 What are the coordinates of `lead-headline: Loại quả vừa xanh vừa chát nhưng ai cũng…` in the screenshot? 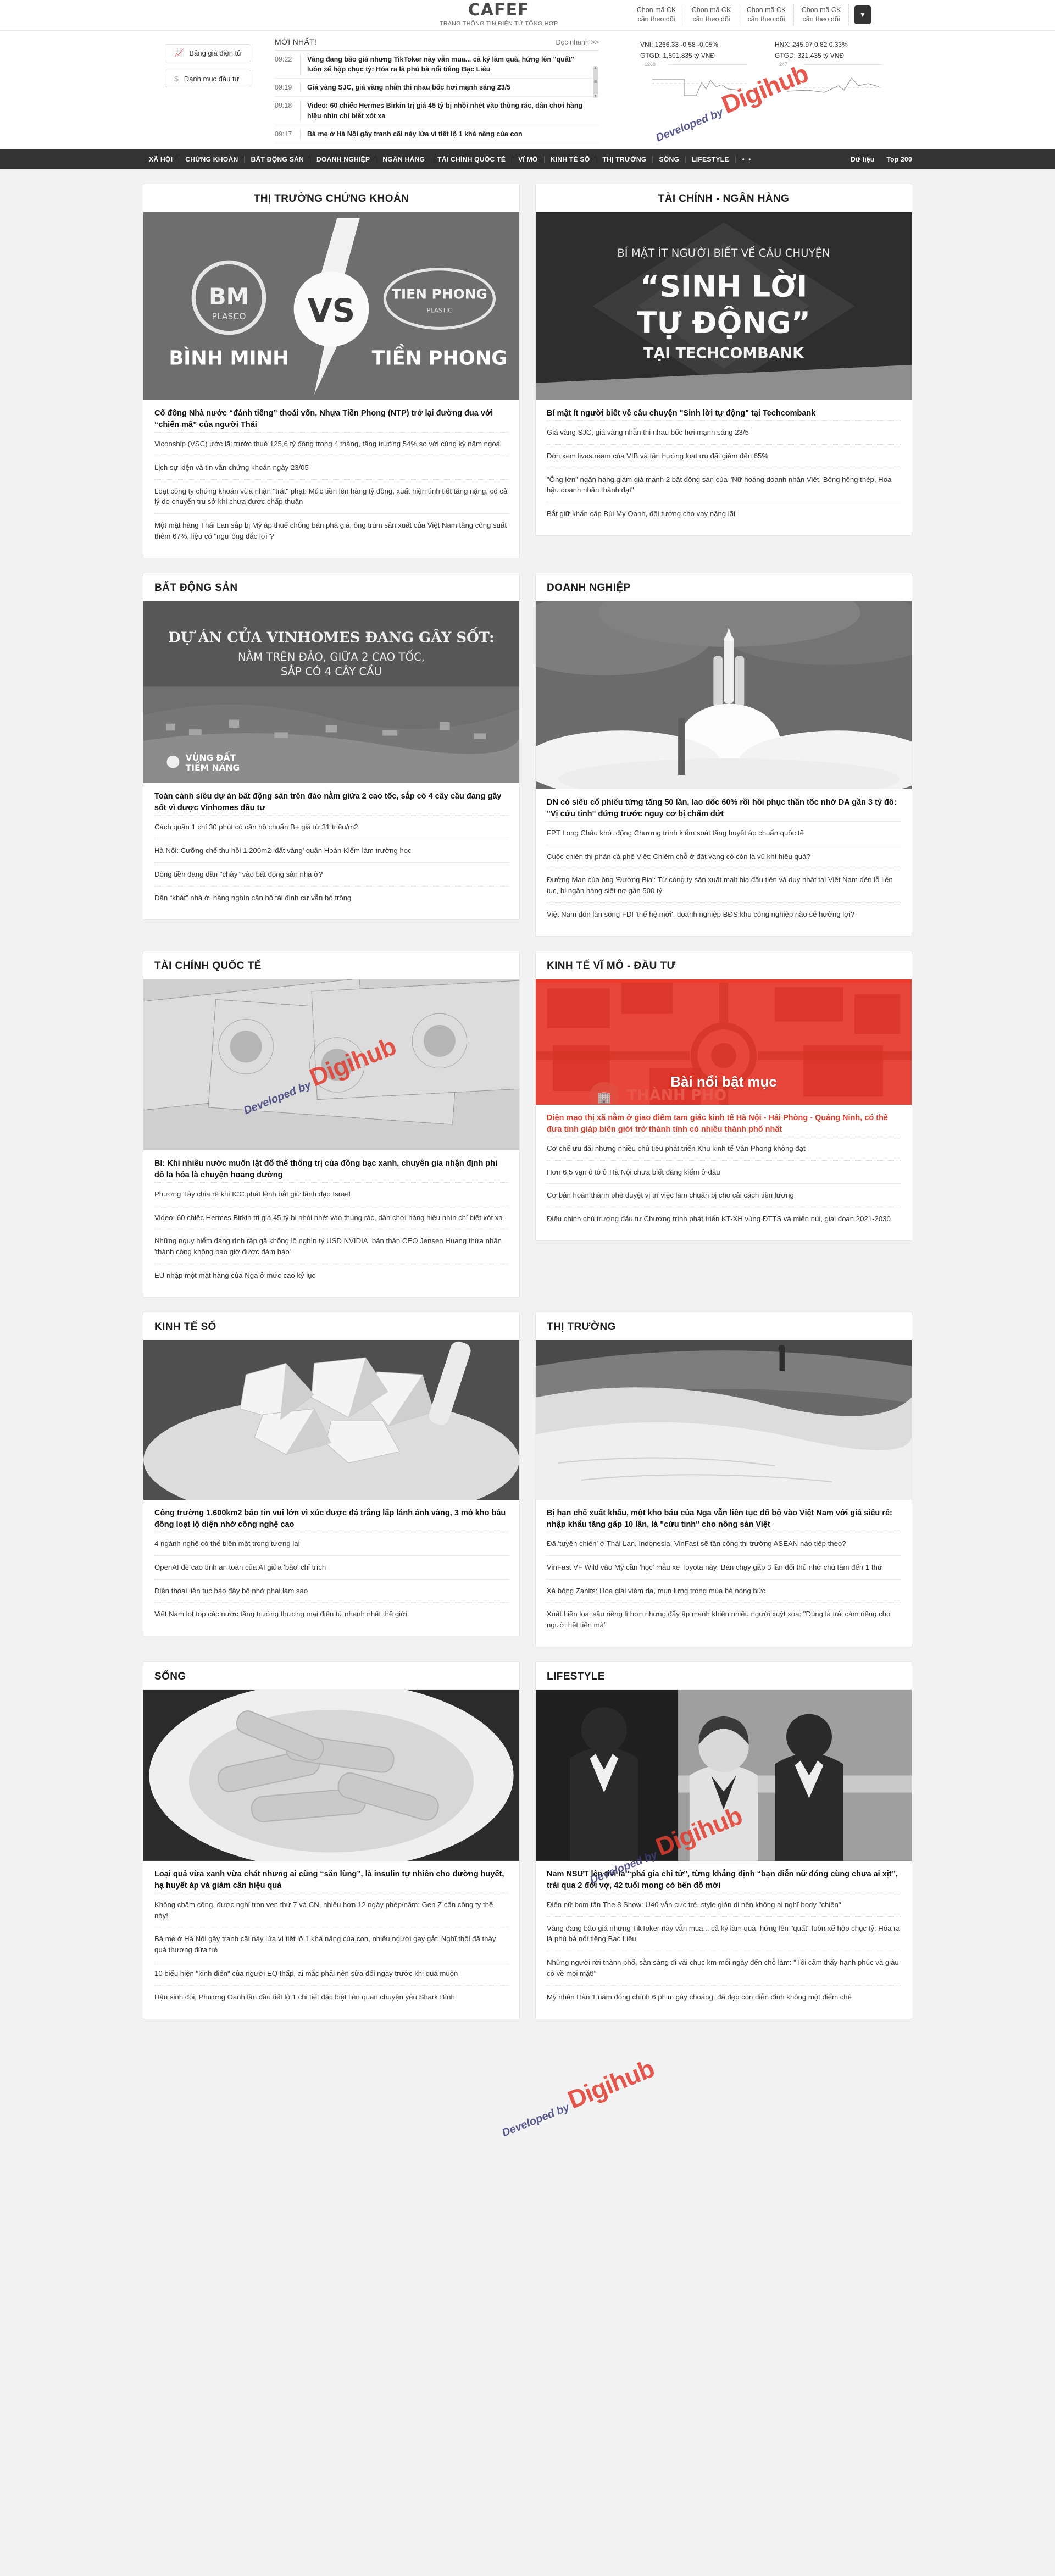 It's located at (331, 1880).